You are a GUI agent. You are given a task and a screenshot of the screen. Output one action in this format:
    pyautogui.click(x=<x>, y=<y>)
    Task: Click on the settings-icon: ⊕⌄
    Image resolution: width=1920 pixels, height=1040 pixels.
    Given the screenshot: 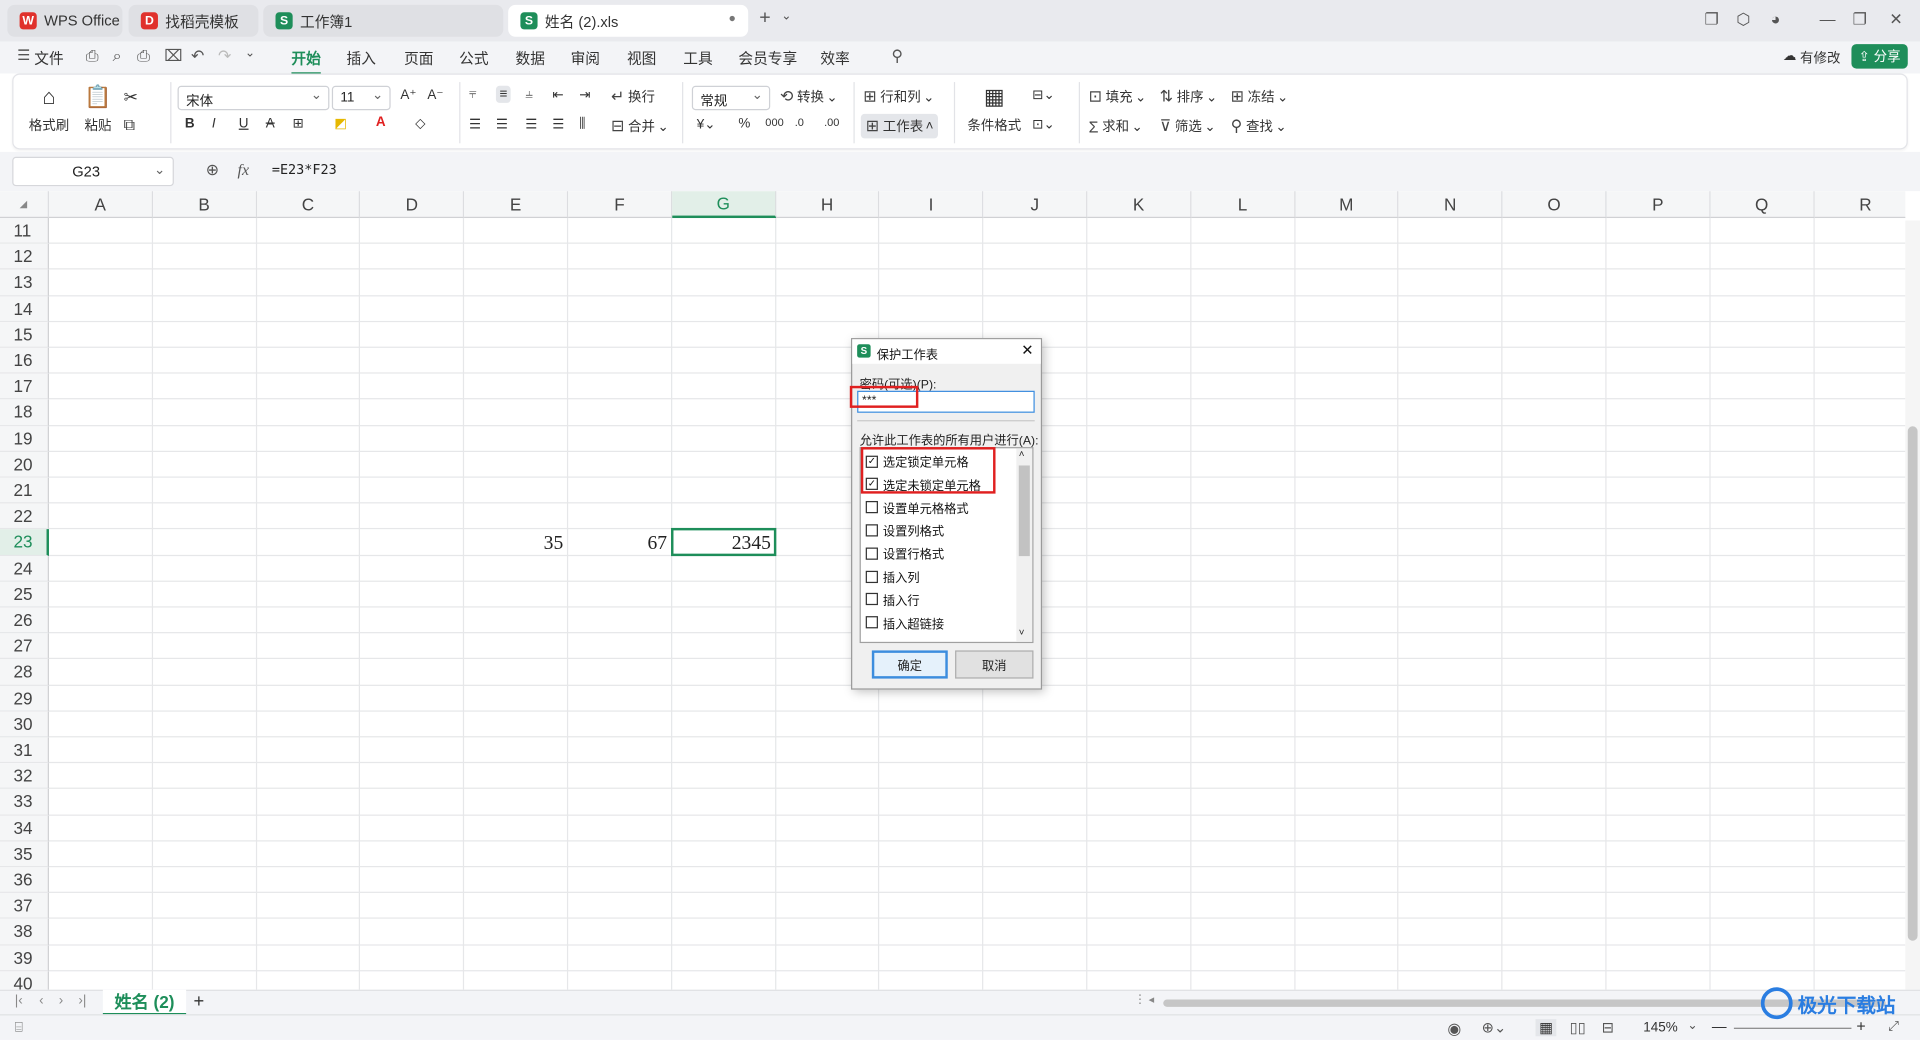 What is the action you would take?
    pyautogui.click(x=1494, y=1027)
    